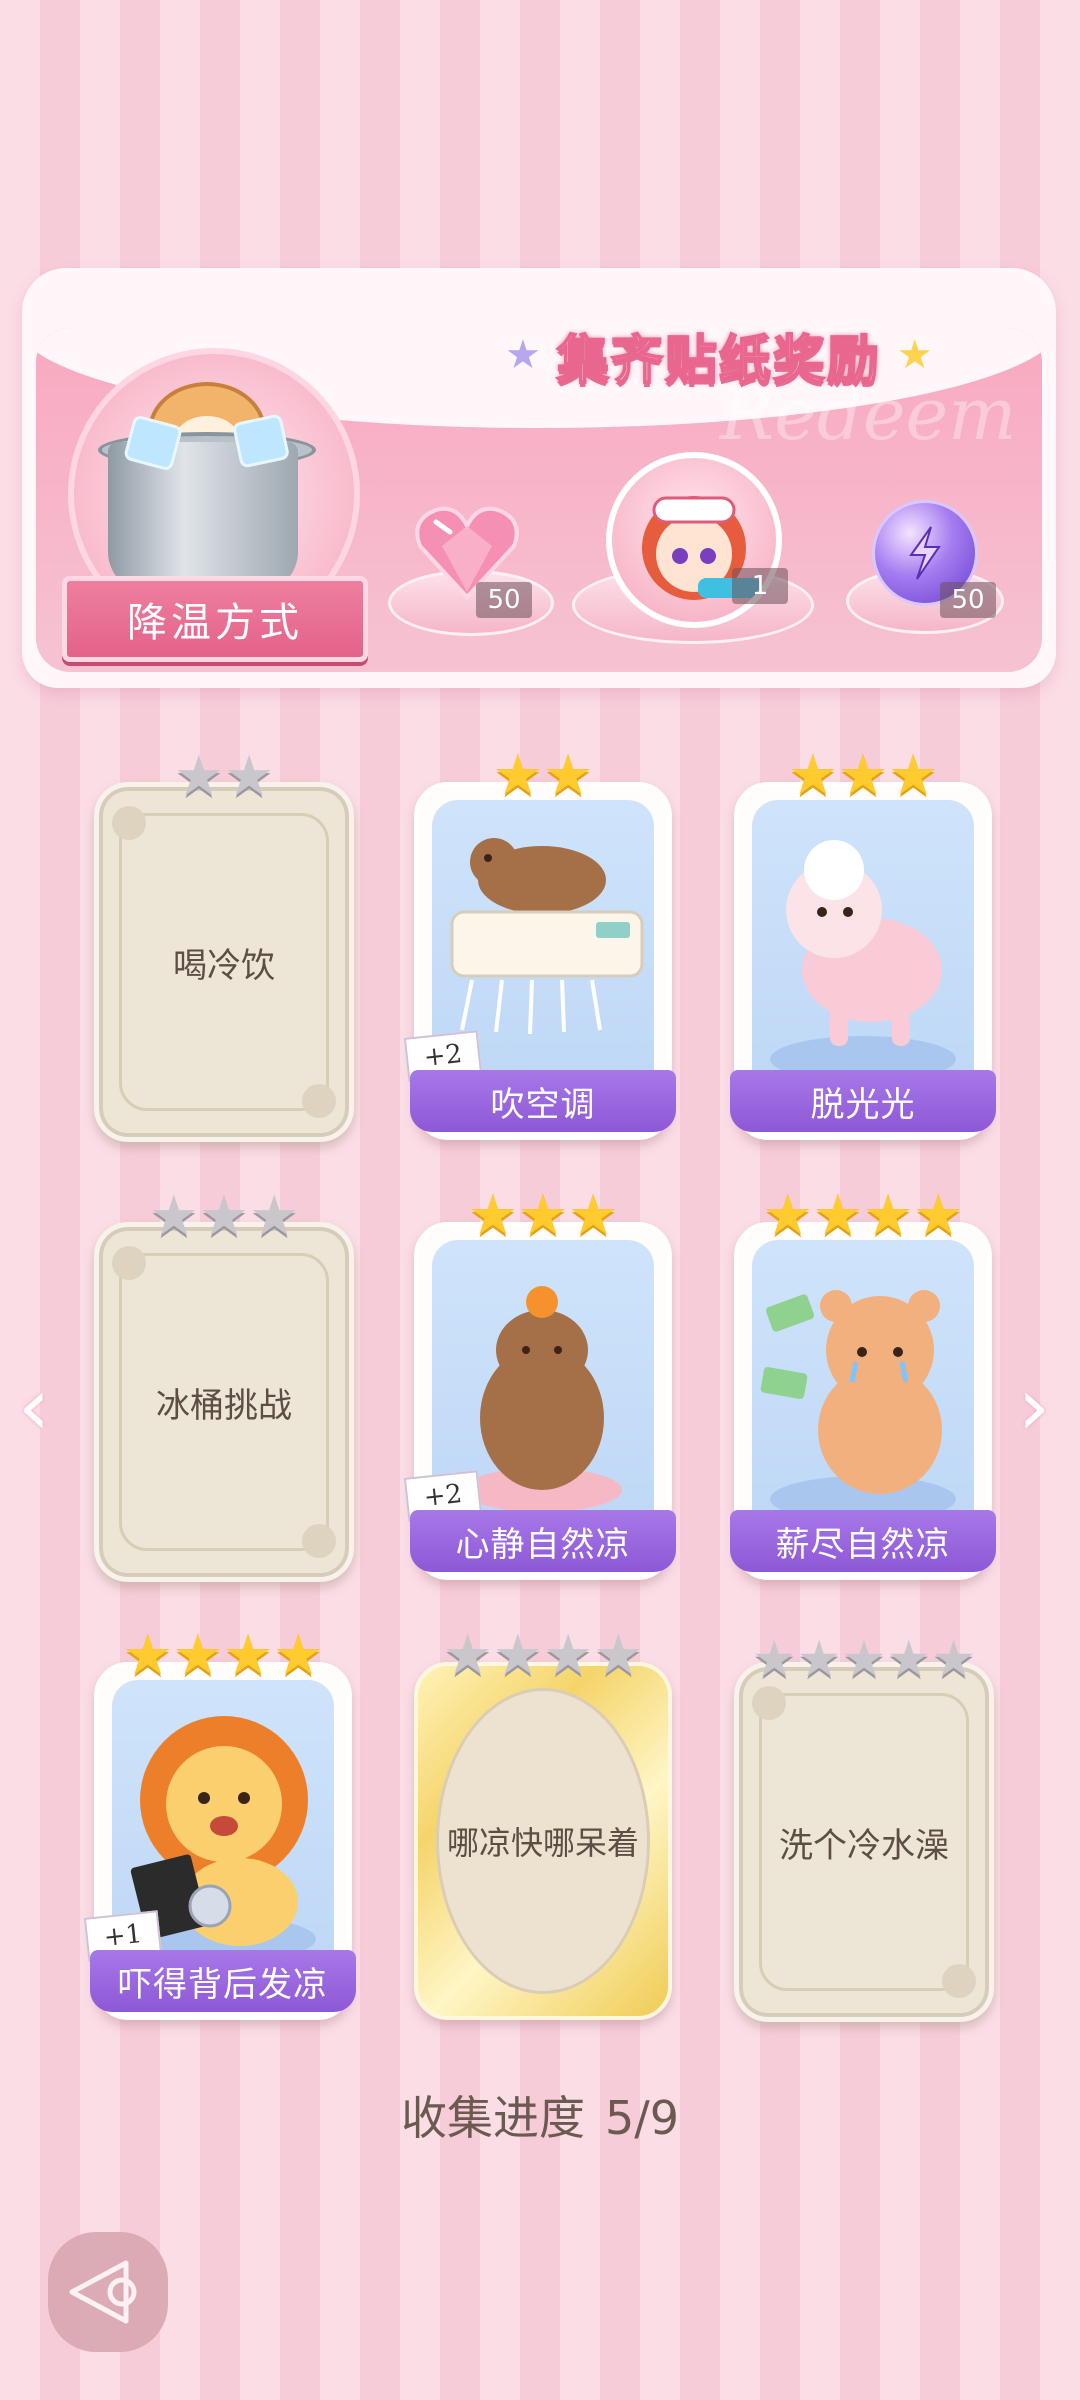 The width and height of the screenshot is (1080, 2400). Describe the element at coordinates (543, 1101) in the screenshot. I see `card-name: 吹空调` at that location.